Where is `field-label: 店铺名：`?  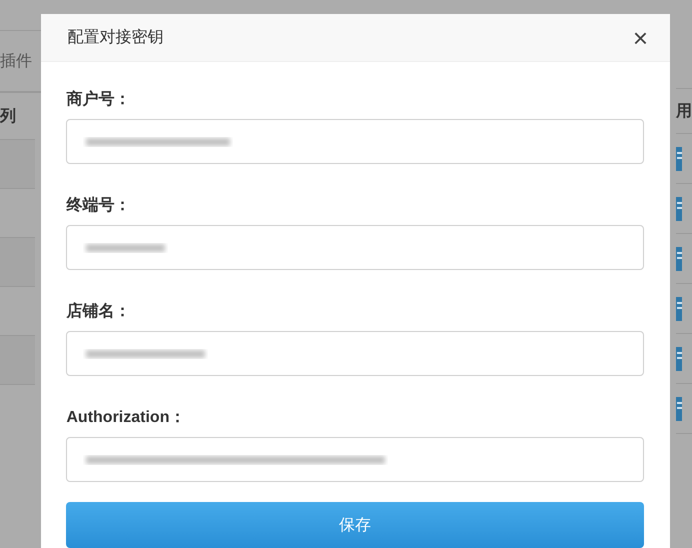
field-label: 店铺名： is located at coordinates (98, 312).